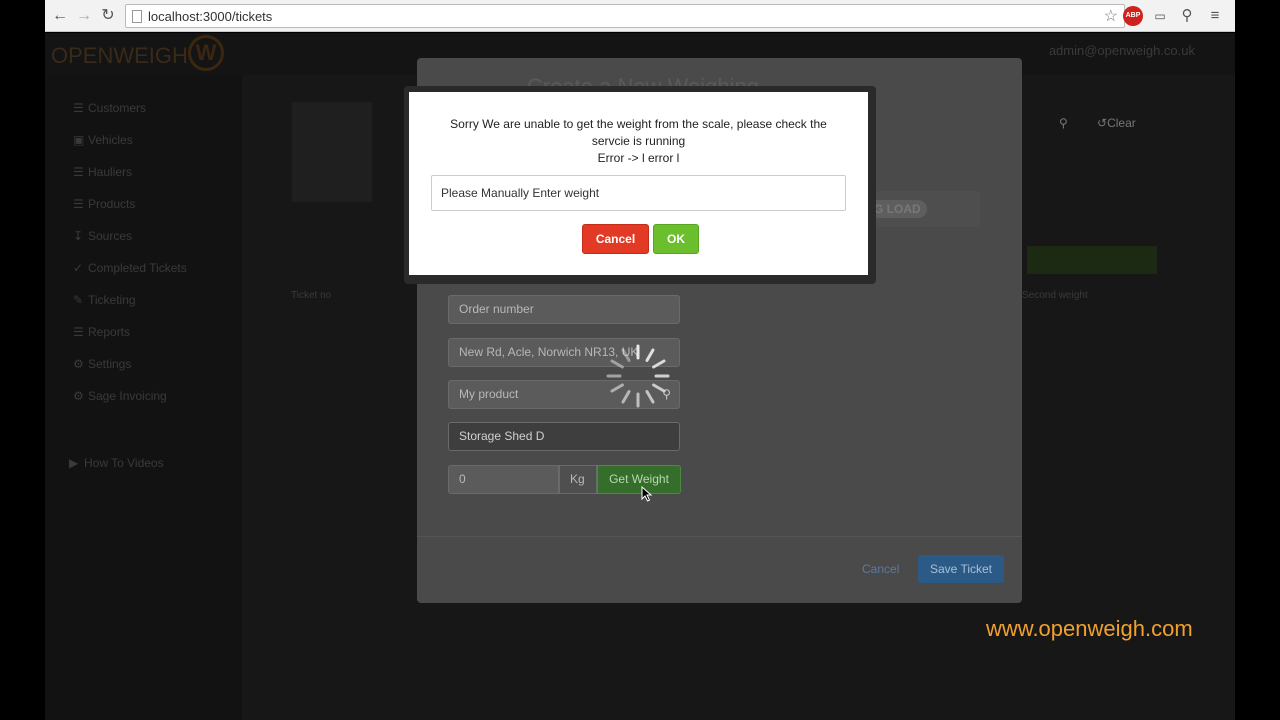 This screenshot has width=1280, height=720. Describe the element at coordinates (116, 463) in the screenshot. I see `sidebar-item-how-to-videos: ▶ How To Videos` at that location.